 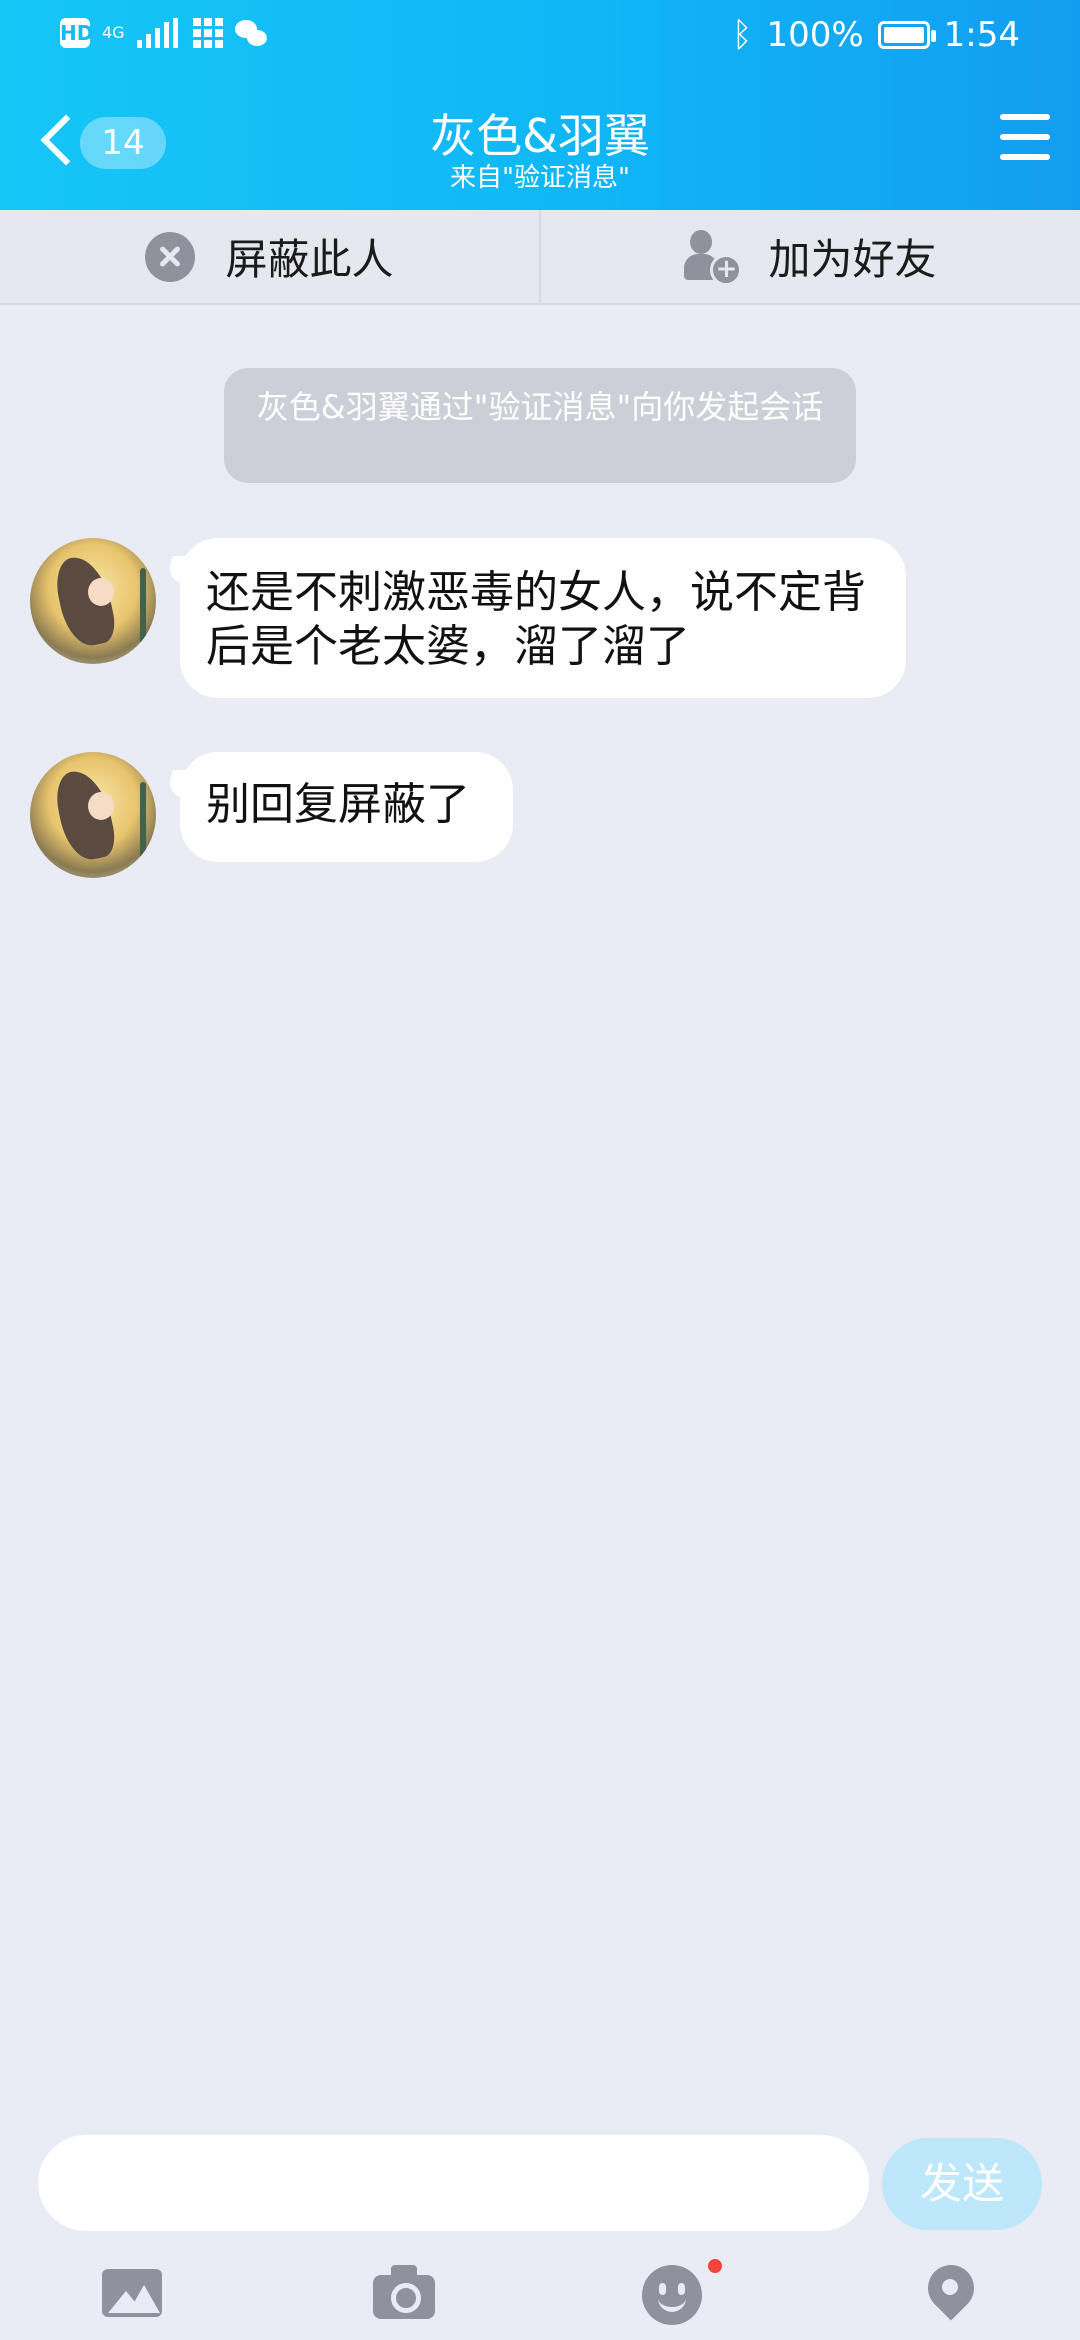 What do you see at coordinates (876, 35) in the screenshot?
I see `status-right: ᛒ 100% 1:54` at bounding box center [876, 35].